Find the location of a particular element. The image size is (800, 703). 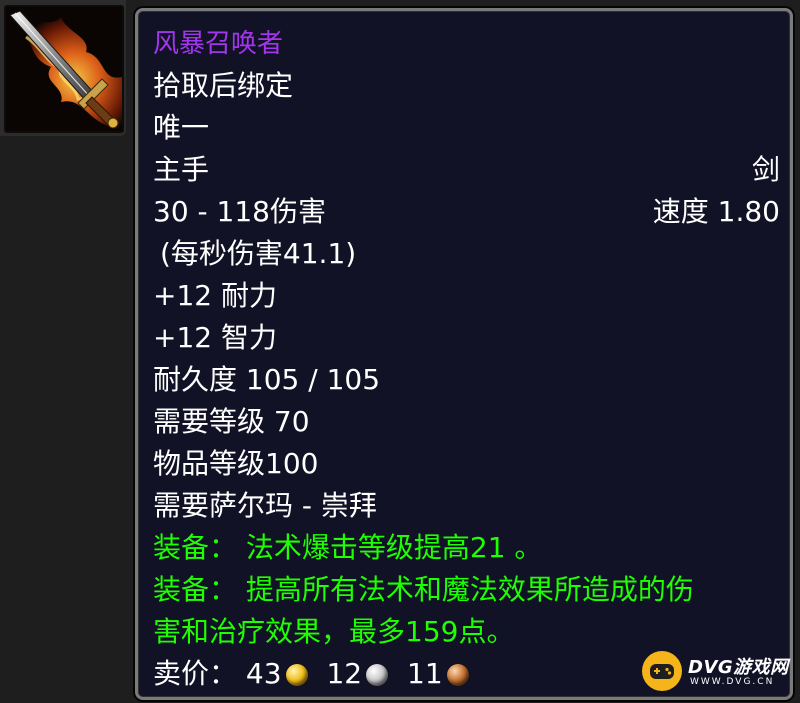

sell-silver-amount: 12 is located at coordinates (344, 673).